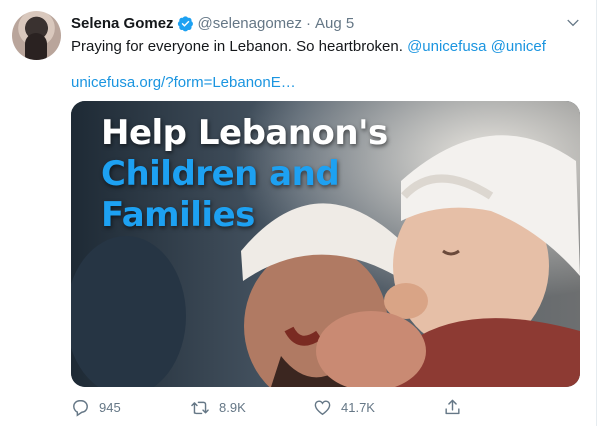 This screenshot has height=426, width=597. Describe the element at coordinates (446, 46) in the screenshot. I see `mention-unicefusa: @unicefusa` at that location.